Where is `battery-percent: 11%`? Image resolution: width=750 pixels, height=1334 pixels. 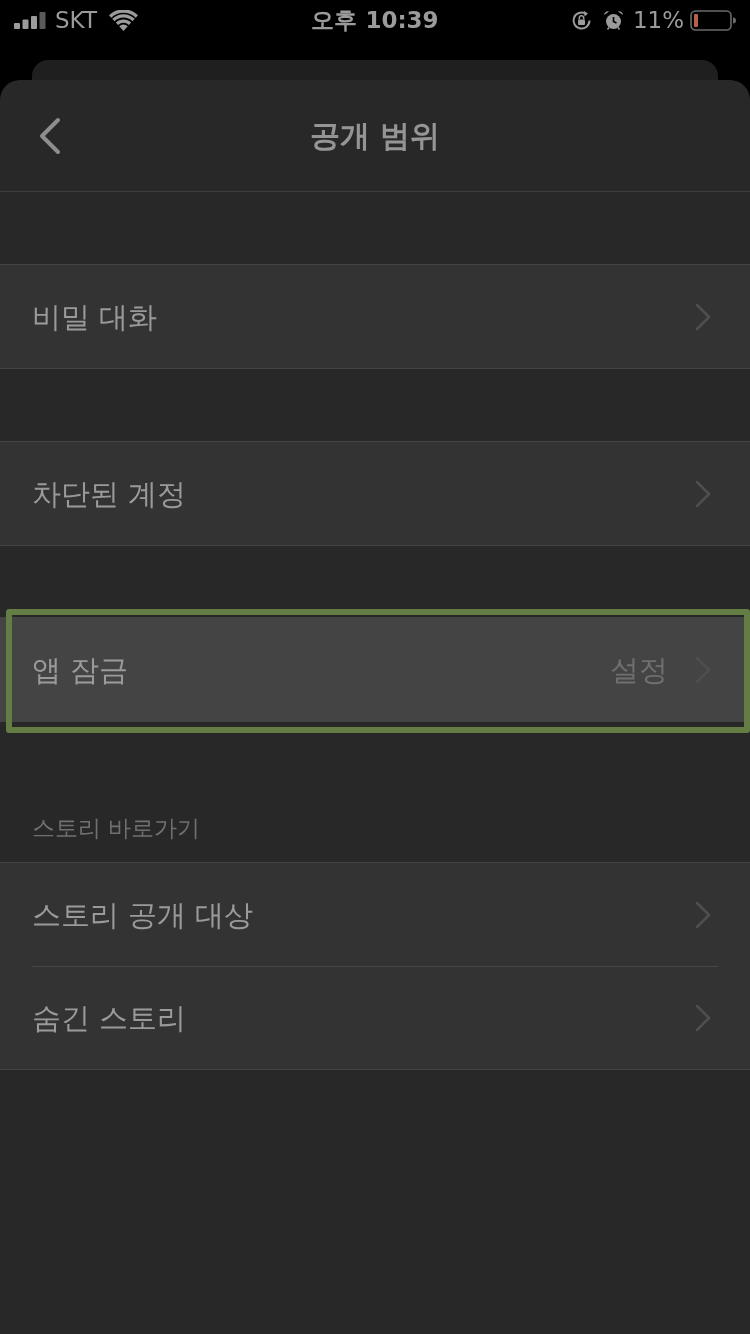 battery-percent: 11% is located at coordinates (658, 20).